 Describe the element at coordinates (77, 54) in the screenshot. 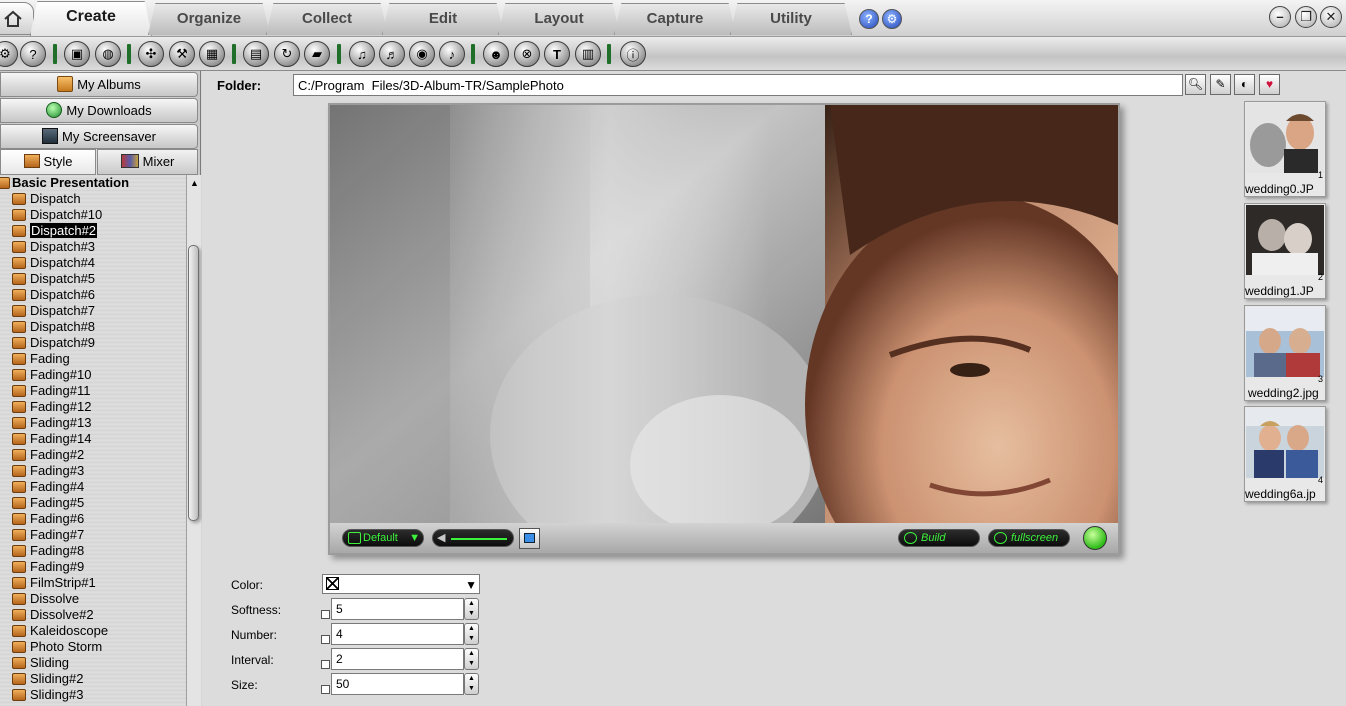

I see `album-box-icon: ▣` at that location.